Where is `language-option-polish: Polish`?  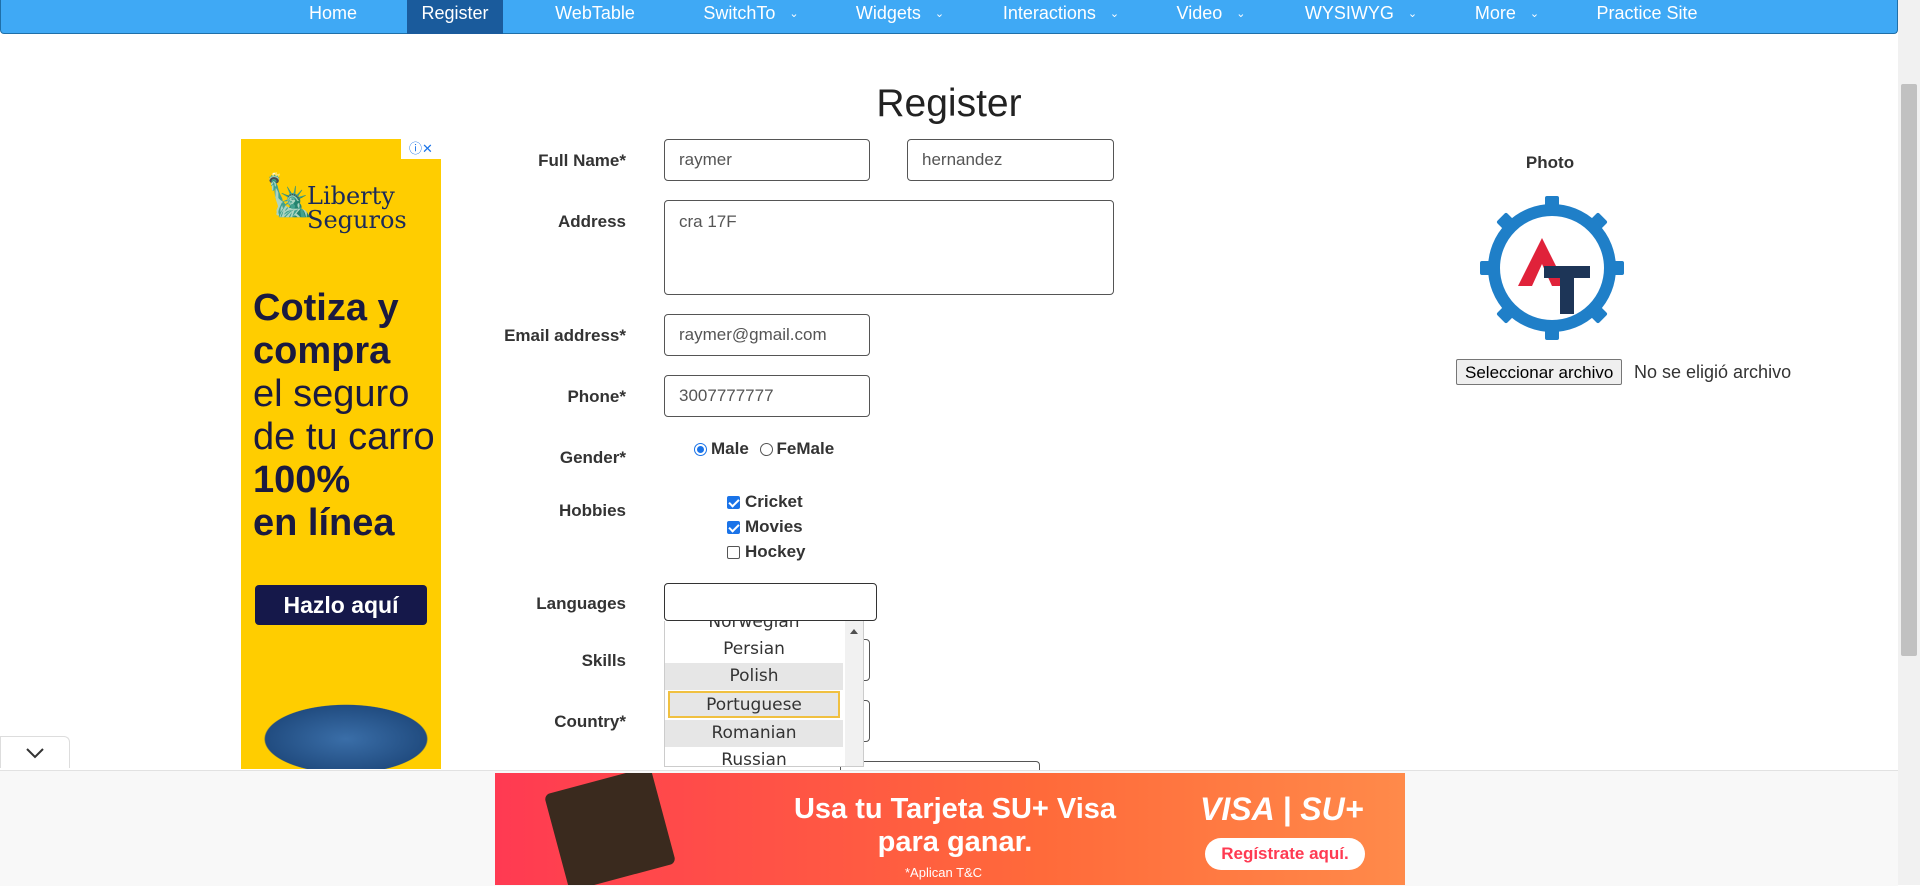
language-option-polish: Polish is located at coordinates (754, 676).